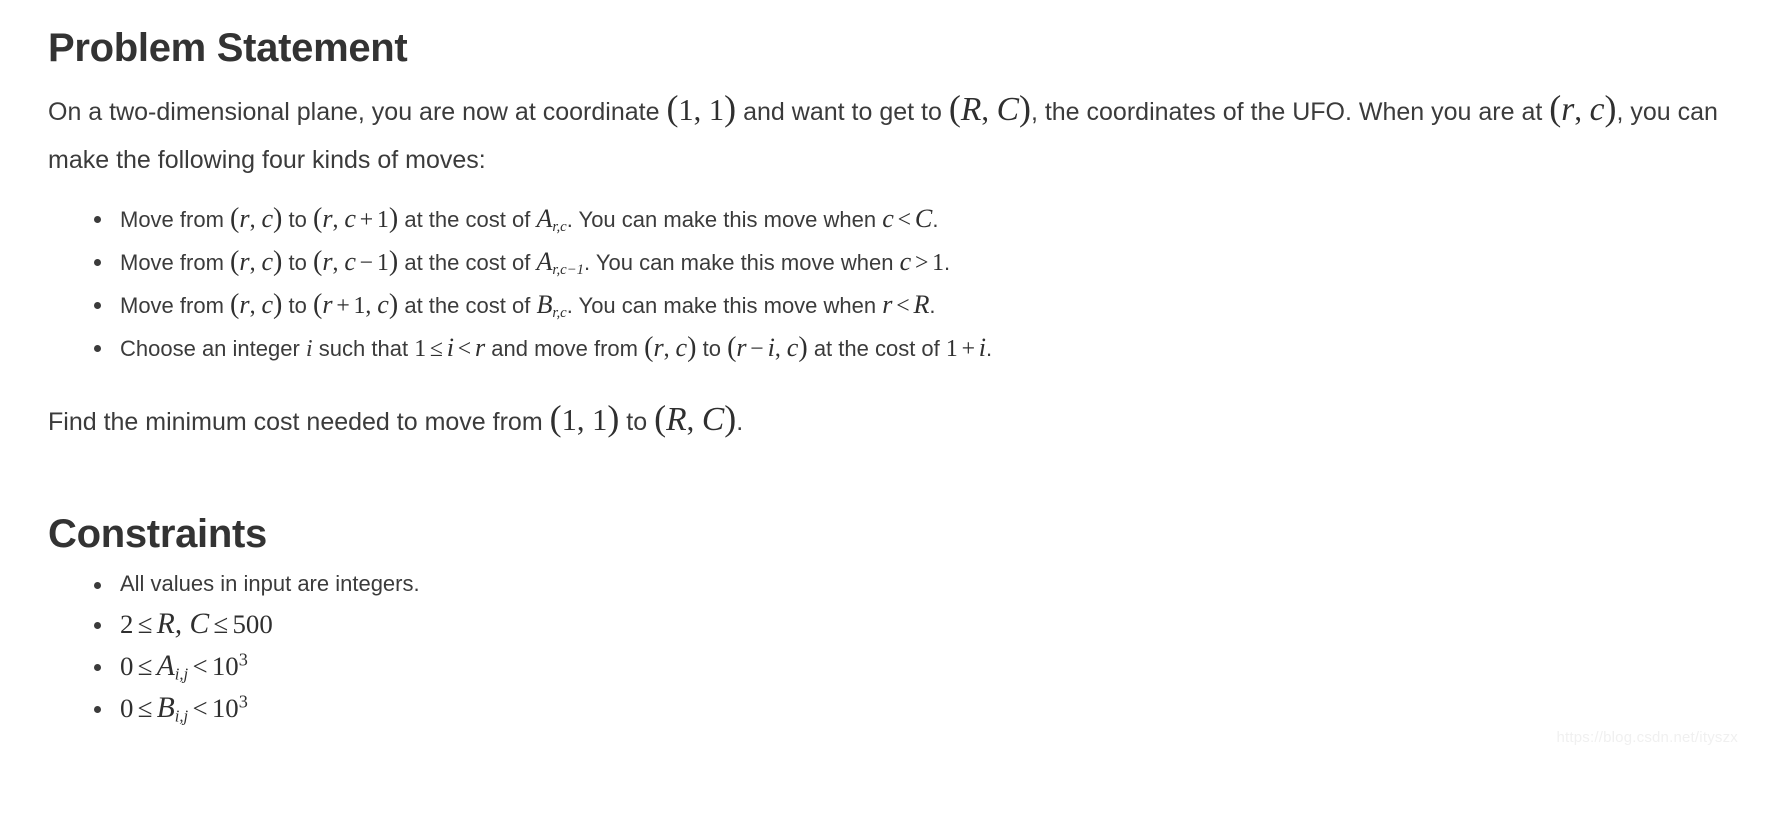  I want to click on move2-cond-op: >, so click(921, 263).